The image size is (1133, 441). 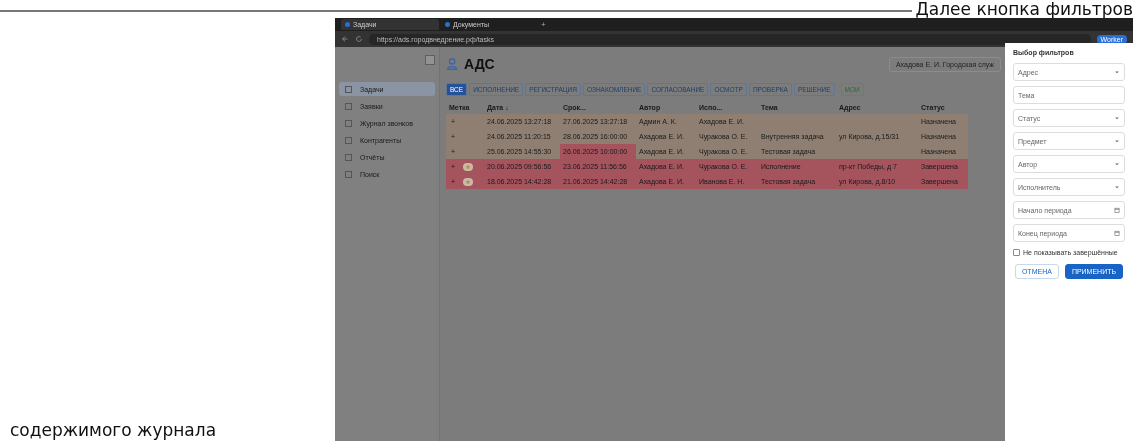 What do you see at coordinates (345, 39) in the screenshot?
I see `back-icon` at bounding box center [345, 39].